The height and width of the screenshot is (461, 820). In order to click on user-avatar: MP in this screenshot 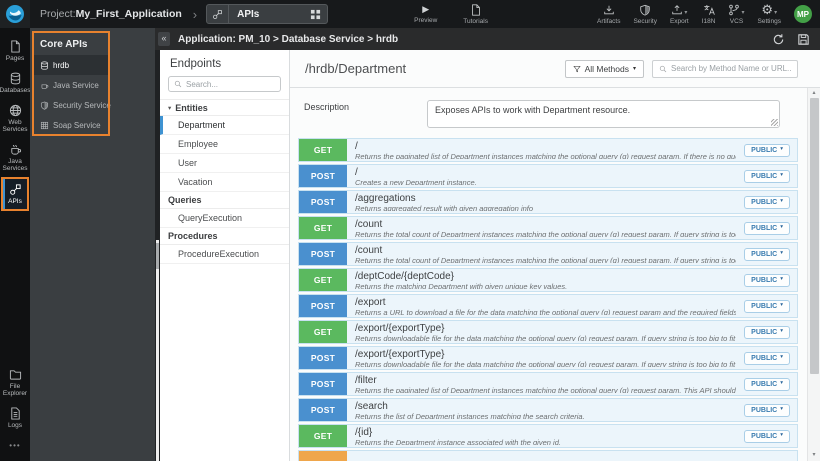, I will do `click(803, 14)`.